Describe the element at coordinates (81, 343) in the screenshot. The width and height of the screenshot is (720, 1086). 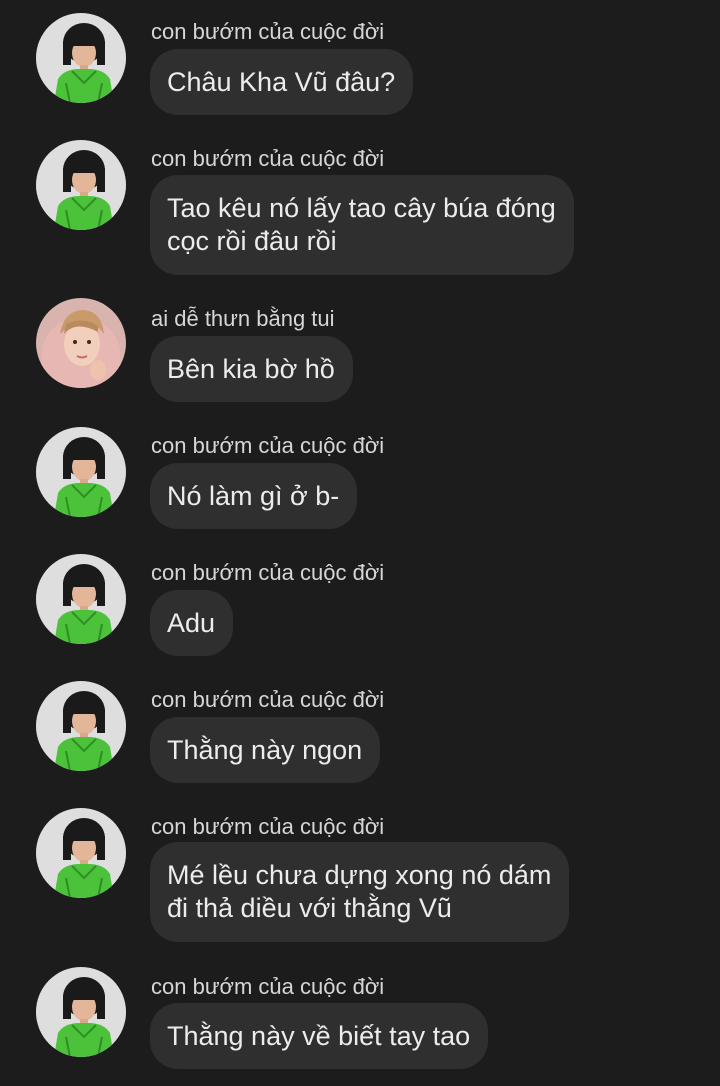
I see `pink-hoodie-avatar-icon` at that location.